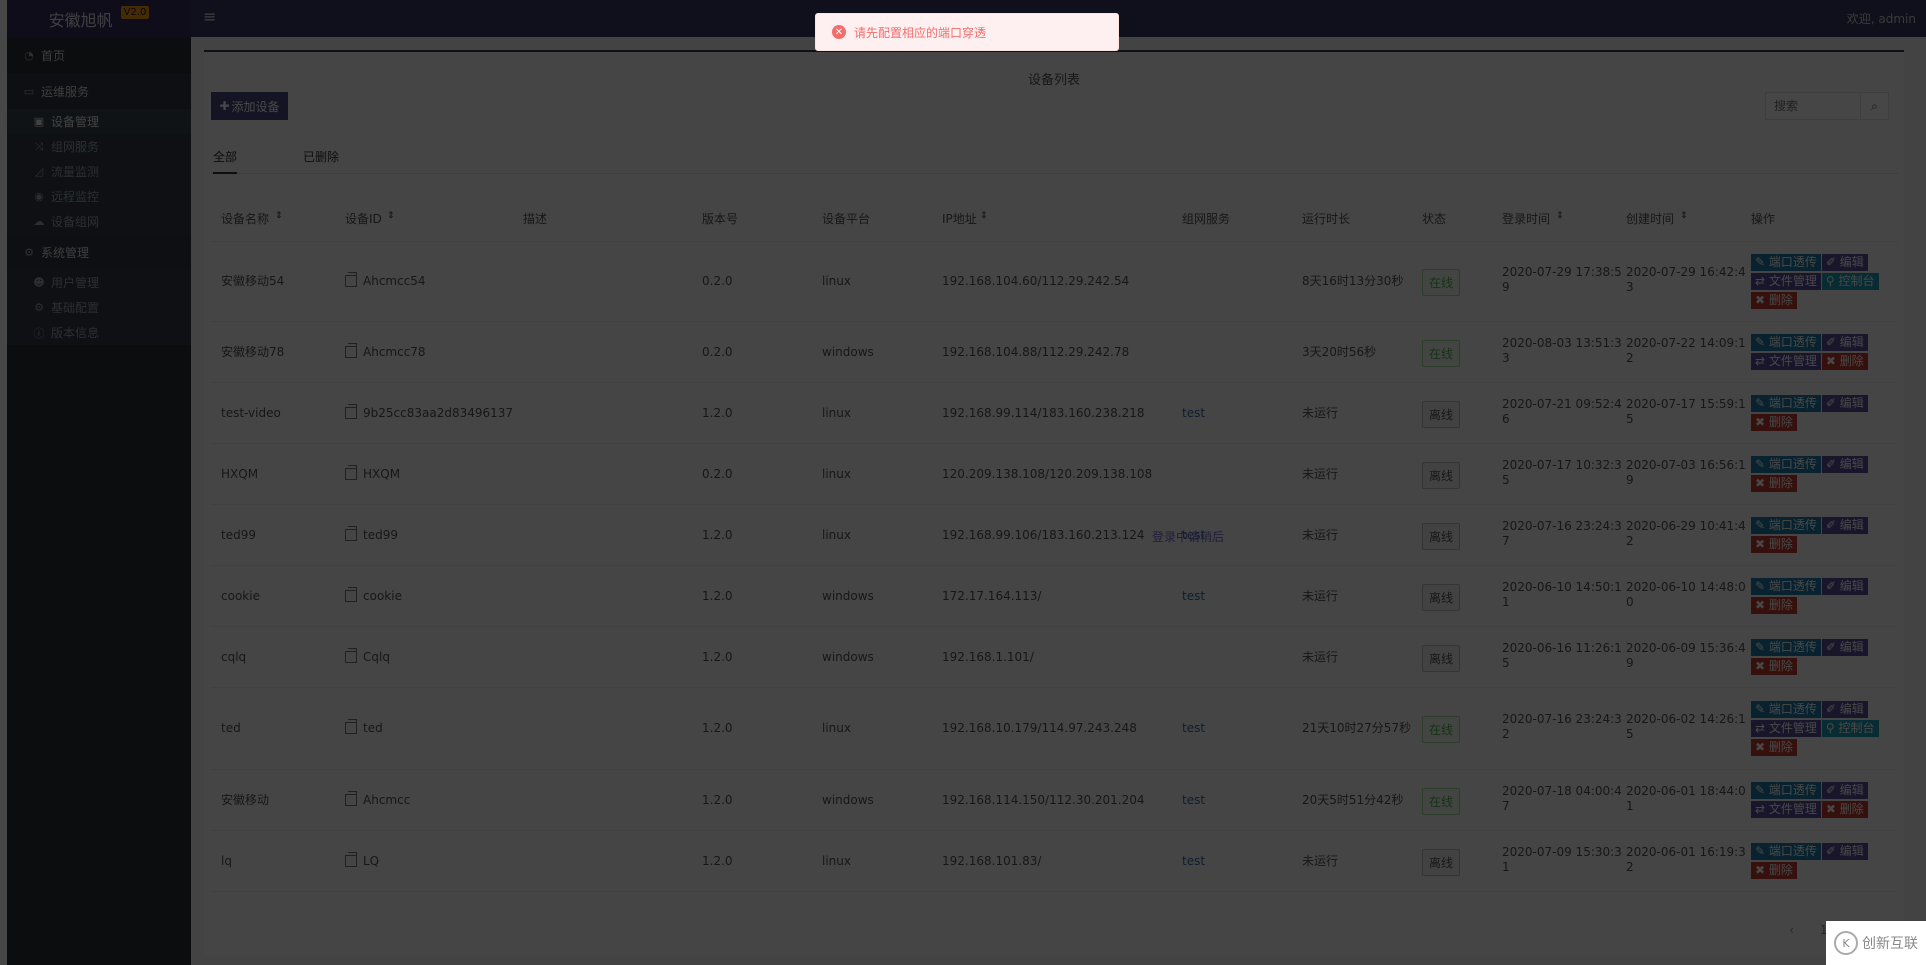  Describe the element at coordinates (99, 91) in the screenshot. I see `sidebar-group-ops: ▭ 运维服务` at that location.